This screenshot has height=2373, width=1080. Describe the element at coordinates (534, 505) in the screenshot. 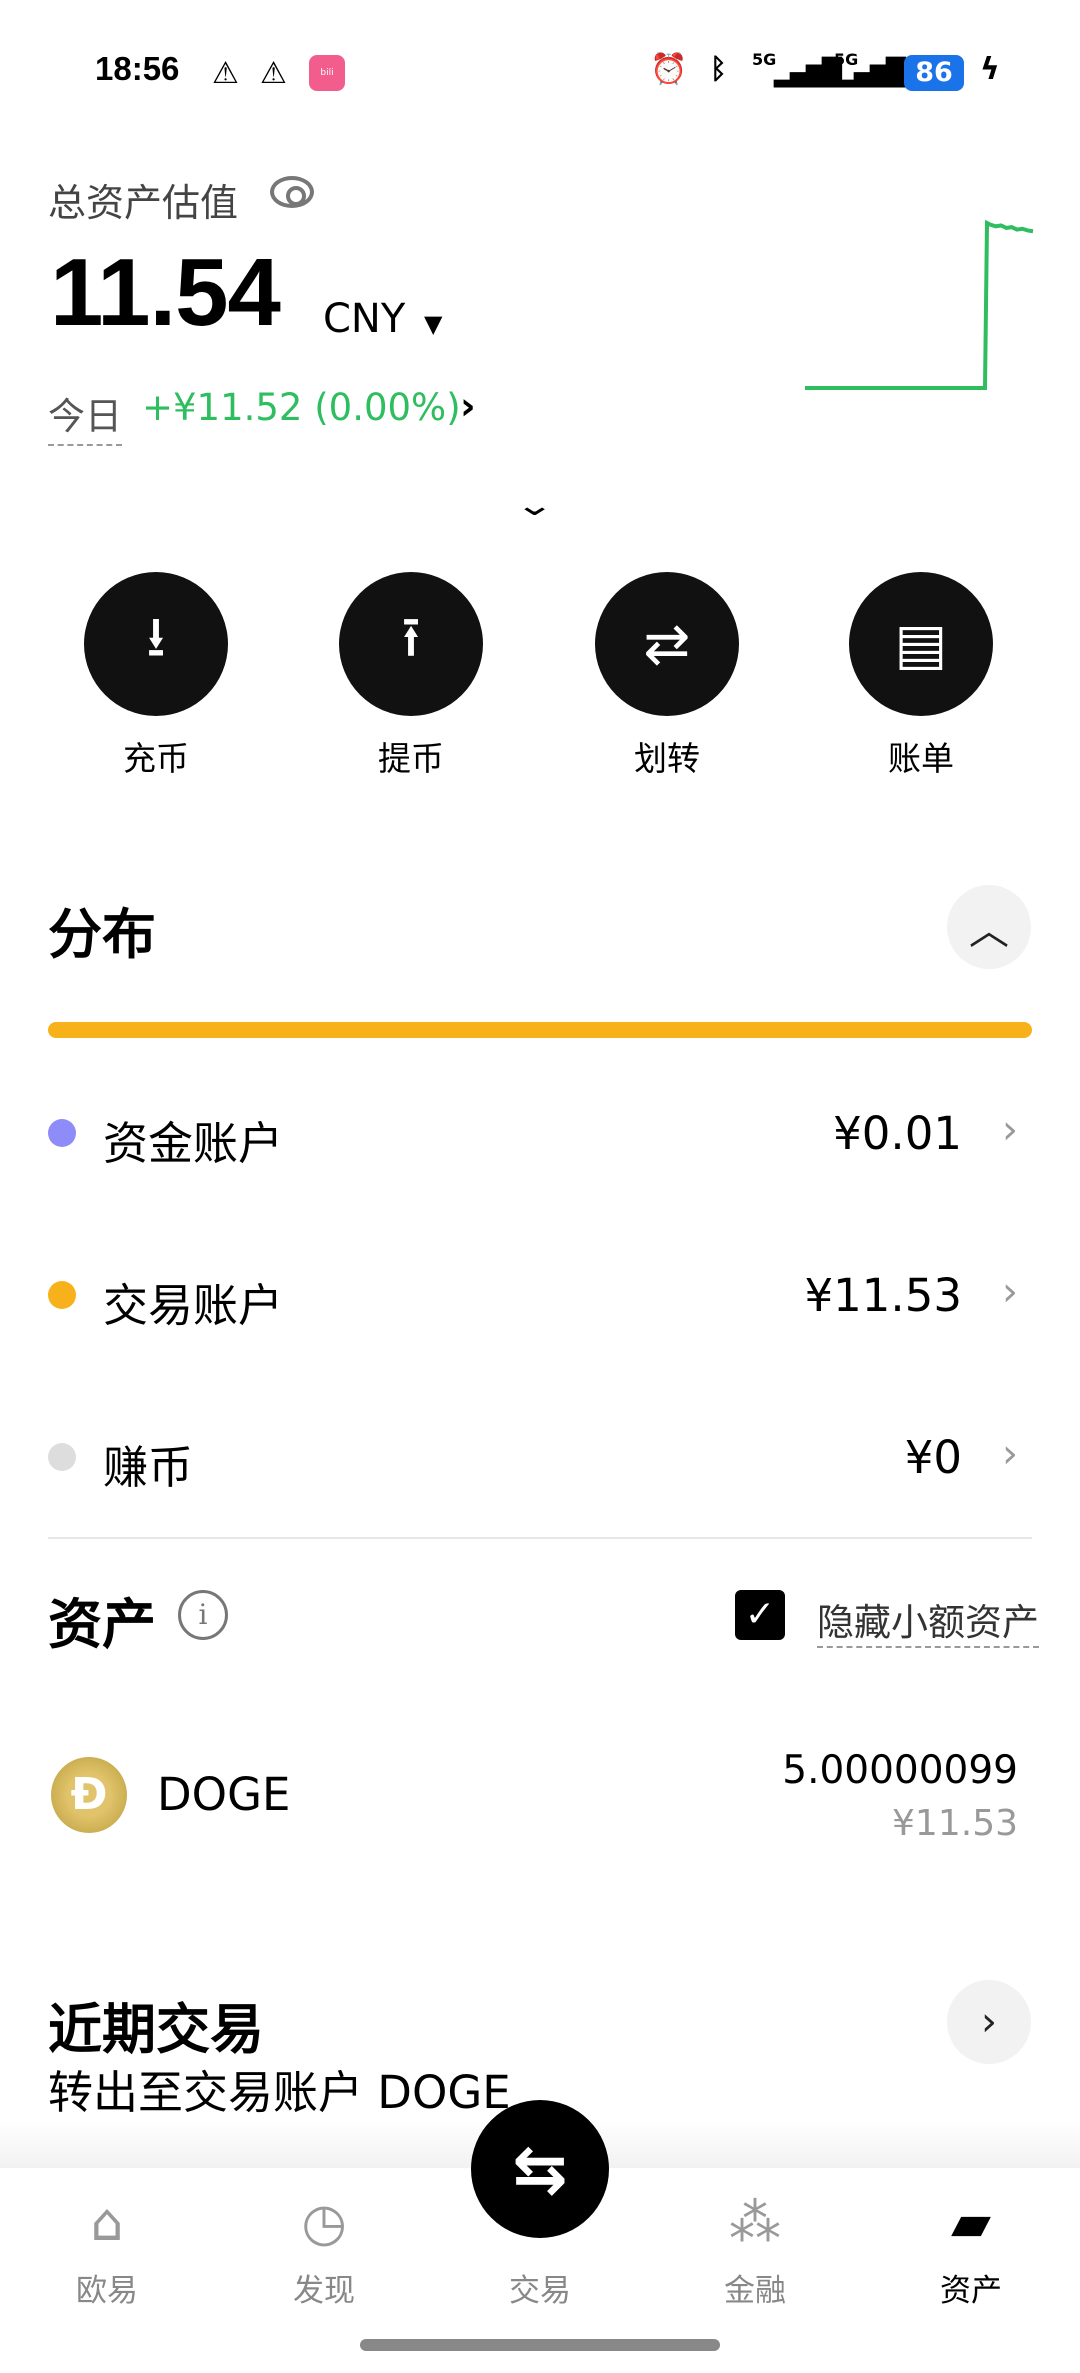

I see `expand-chevron-icon: ⌄` at that location.